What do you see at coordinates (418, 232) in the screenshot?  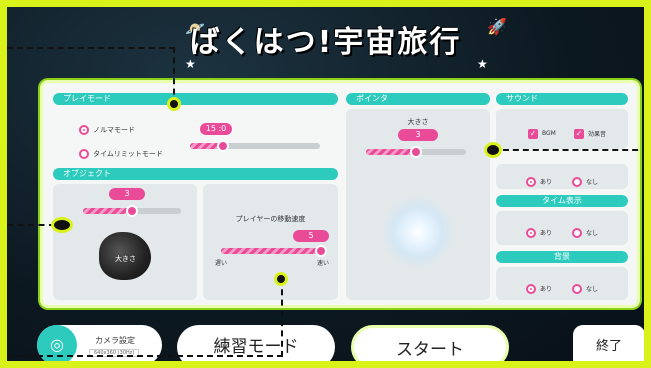 I see `pointer-preview` at bounding box center [418, 232].